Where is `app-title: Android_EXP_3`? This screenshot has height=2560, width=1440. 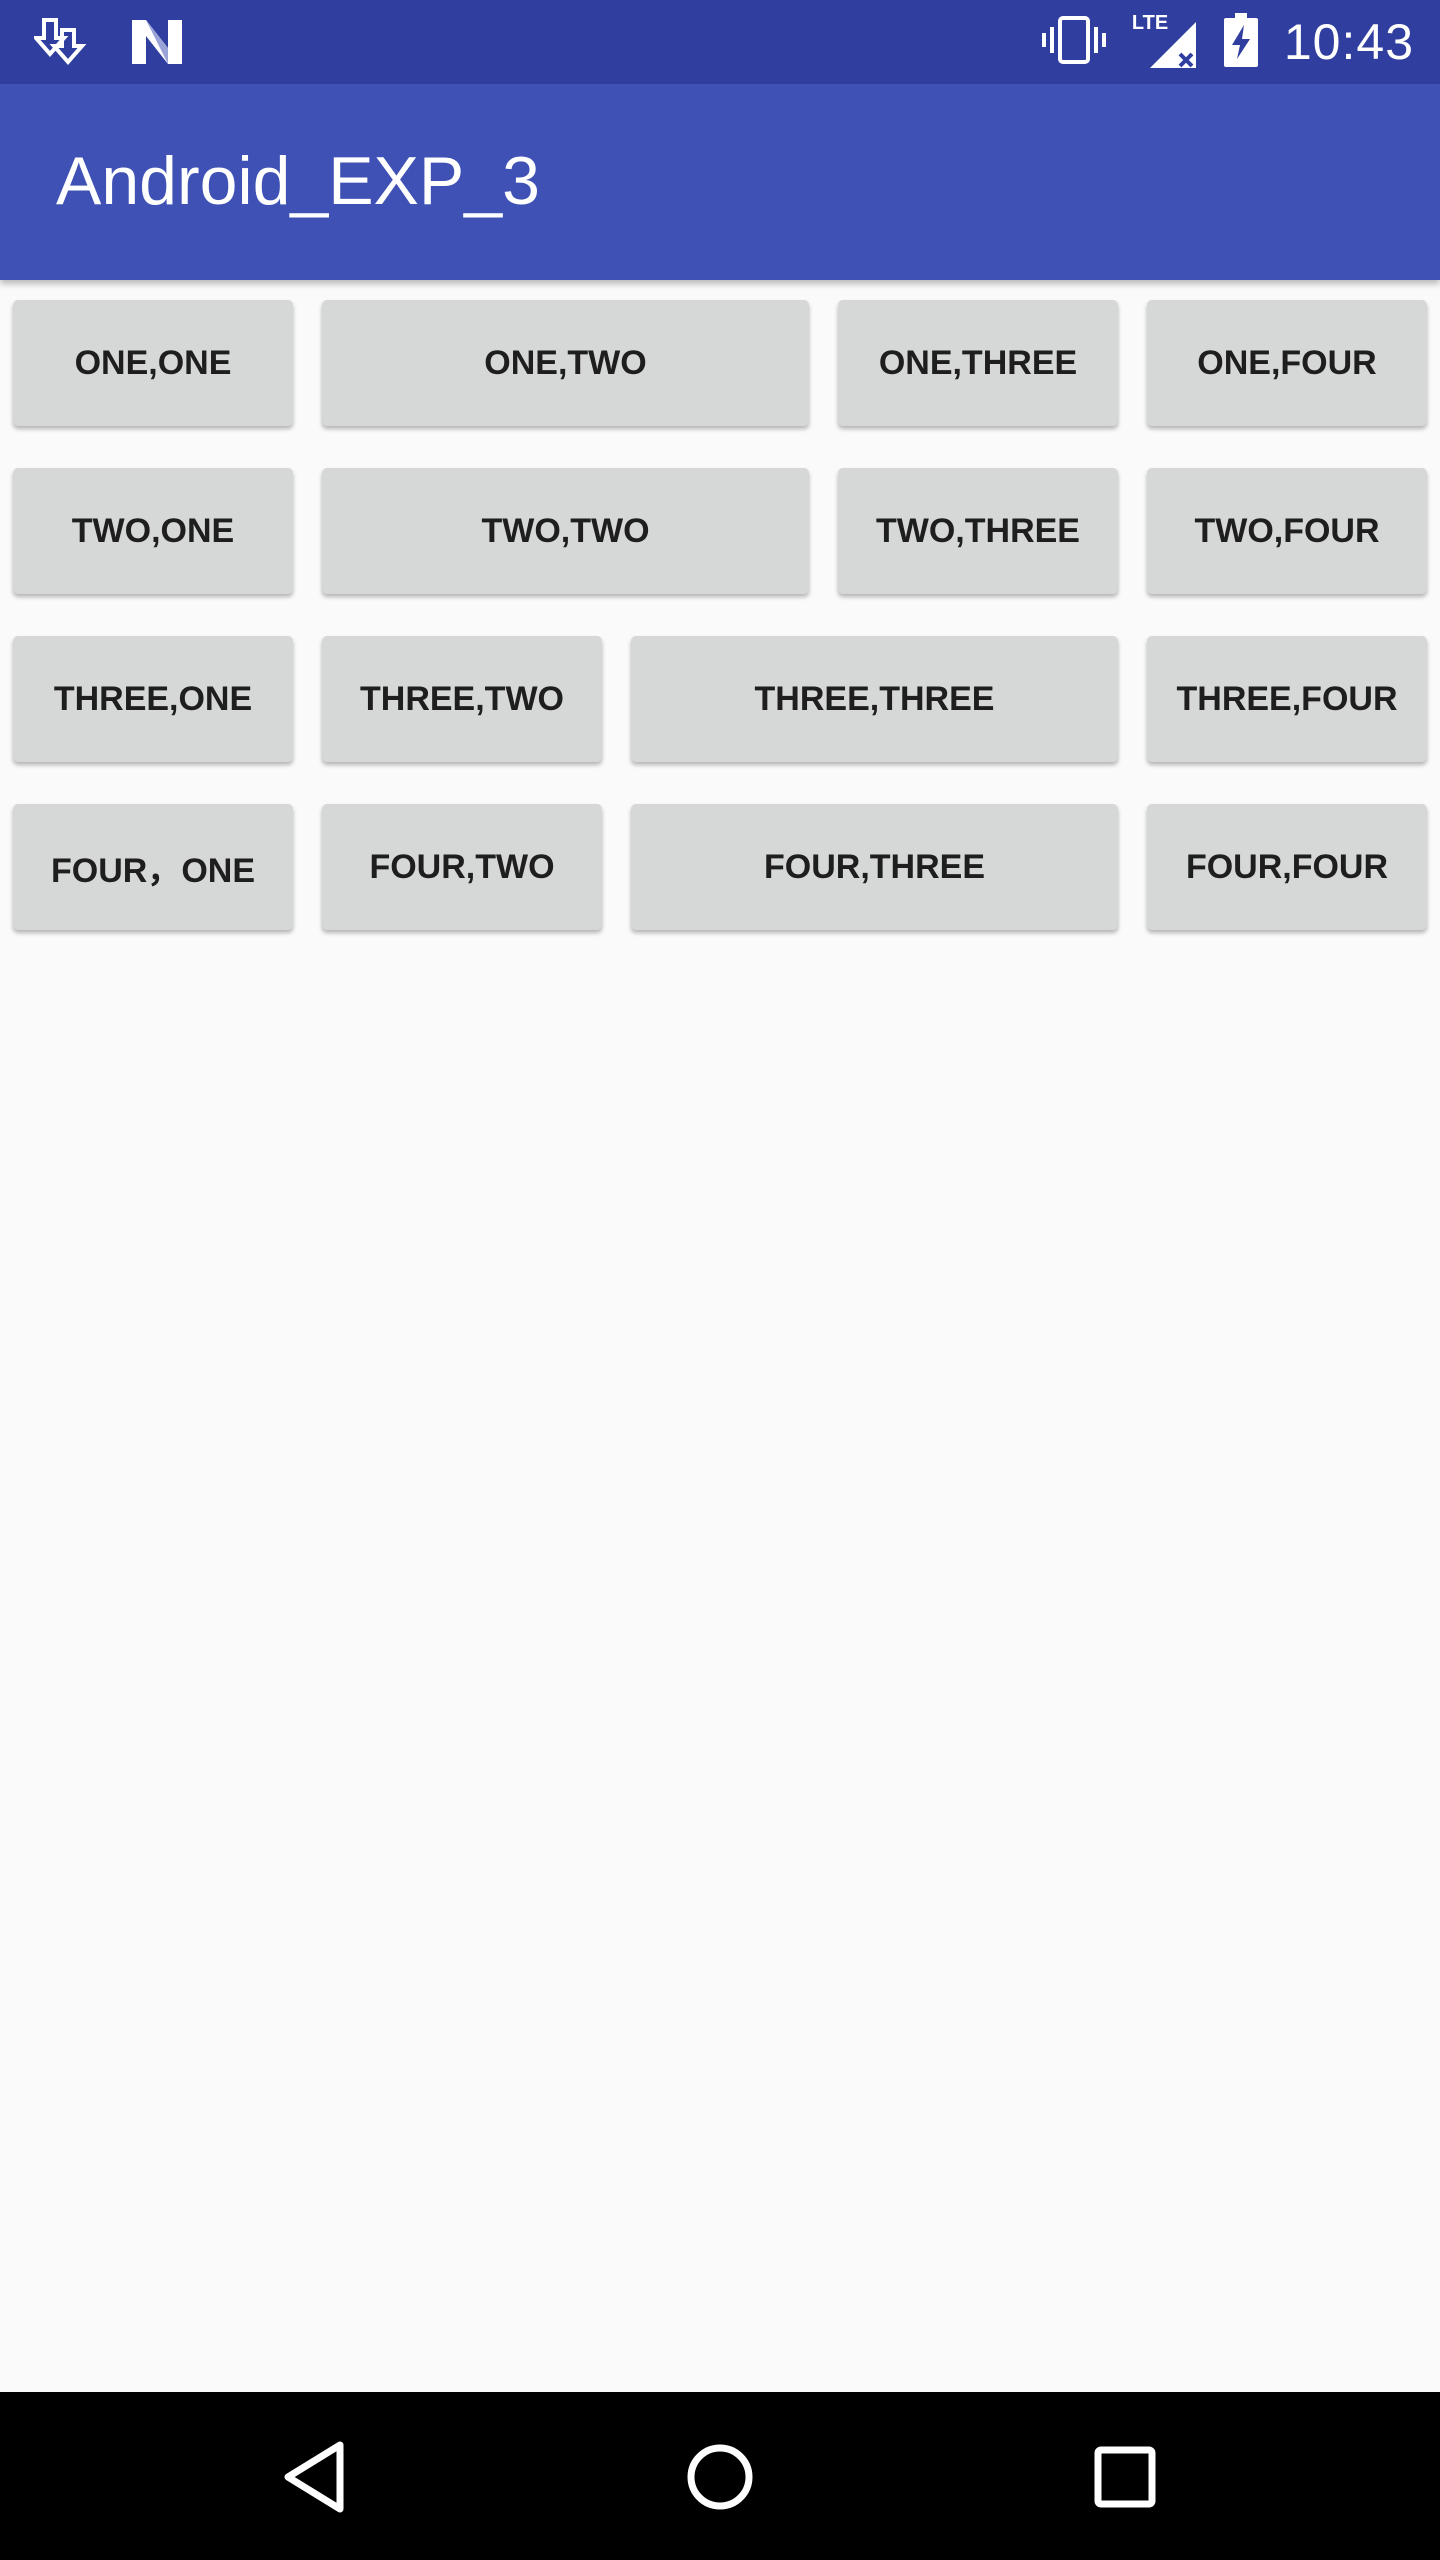 app-title: Android_EXP_3 is located at coordinates (298, 181).